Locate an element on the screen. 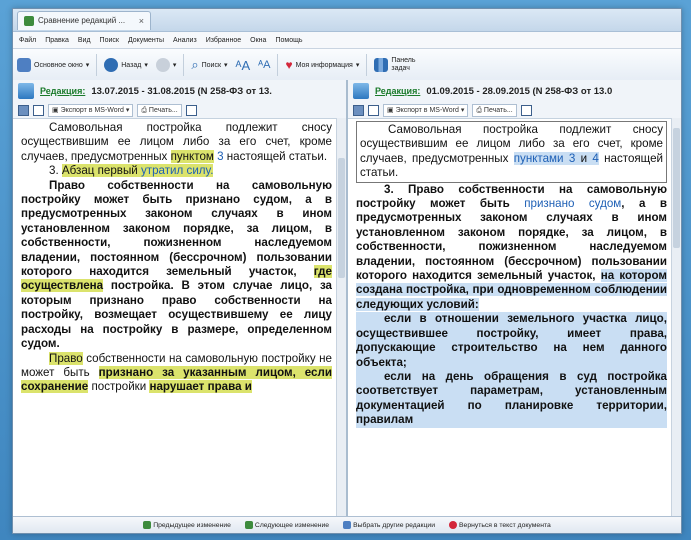  deleted-highlight: утратил силу. is located at coordinates (175, 171).